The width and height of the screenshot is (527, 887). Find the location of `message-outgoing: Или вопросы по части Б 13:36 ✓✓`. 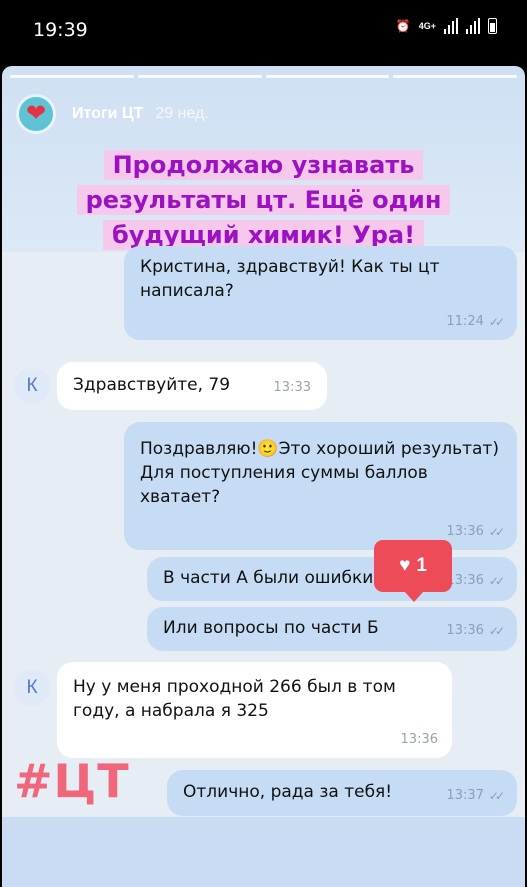

message-outgoing: Или вопросы по части Б 13:36 ✓✓ is located at coordinates (332, 629).